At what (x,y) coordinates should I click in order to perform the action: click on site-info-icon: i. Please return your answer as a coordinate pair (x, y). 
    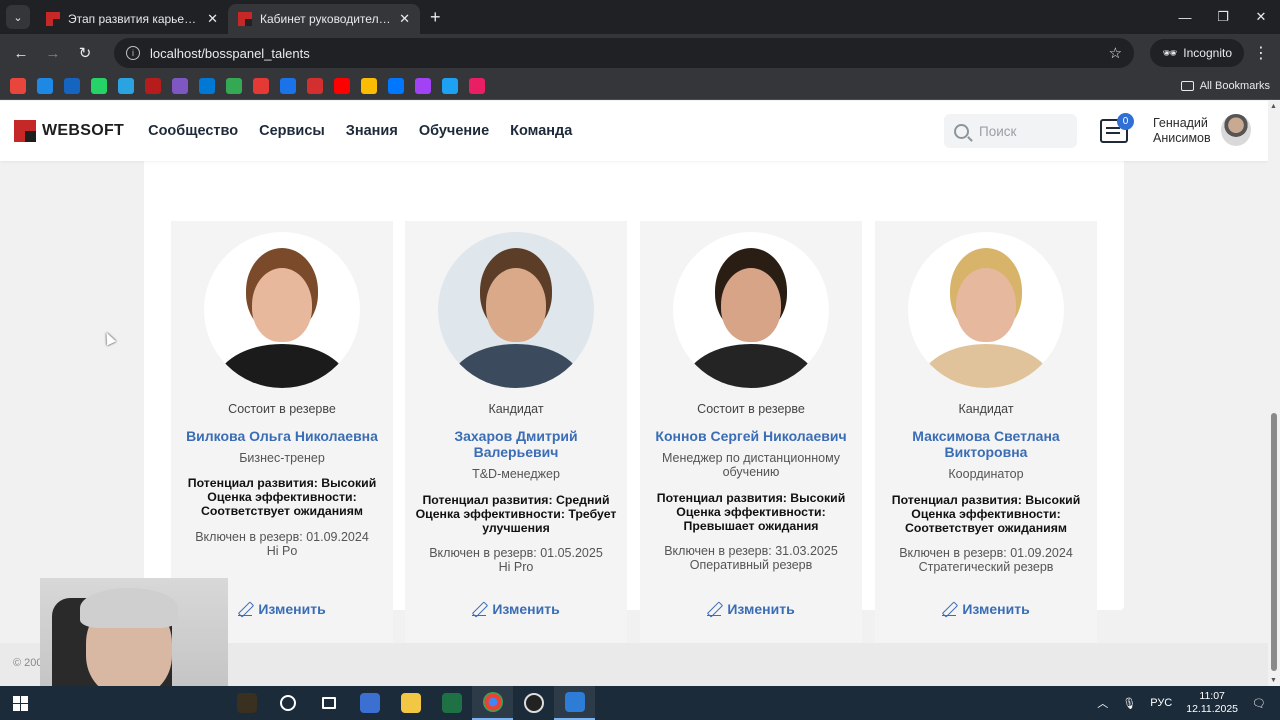
    Looking at the image, I should click on (133, 53).